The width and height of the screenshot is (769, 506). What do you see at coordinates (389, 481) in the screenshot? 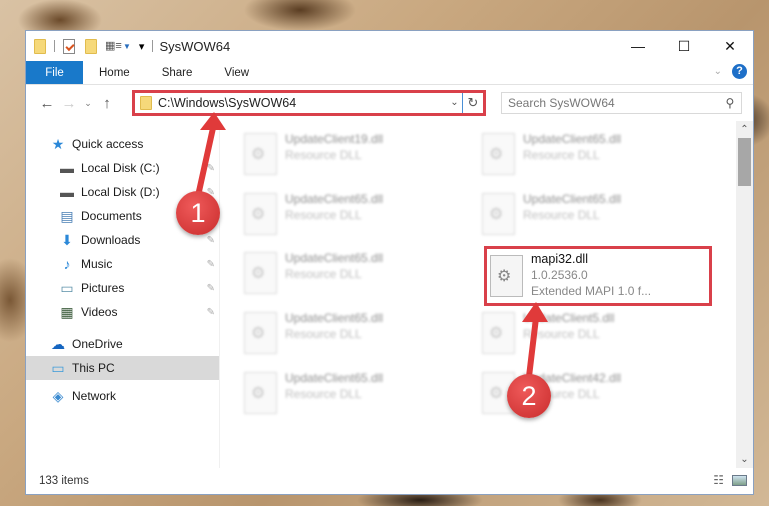
I see `status-bar: 133 items ☷` at bounding box center [389, 481].